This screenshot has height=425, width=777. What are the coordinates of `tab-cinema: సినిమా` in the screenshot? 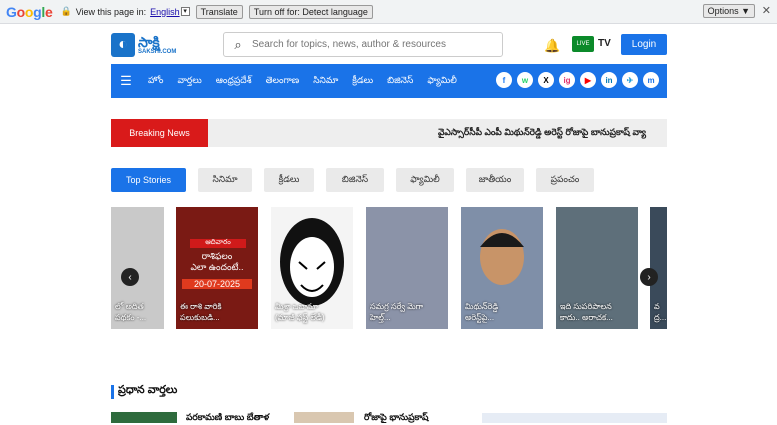 It's located at (225, 180).